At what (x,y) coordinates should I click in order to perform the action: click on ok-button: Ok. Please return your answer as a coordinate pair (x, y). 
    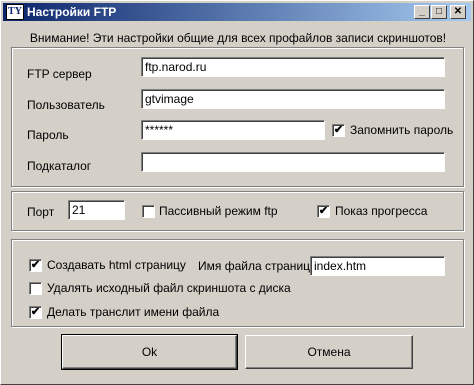
    Looking at the image, I should click on (149, 352).